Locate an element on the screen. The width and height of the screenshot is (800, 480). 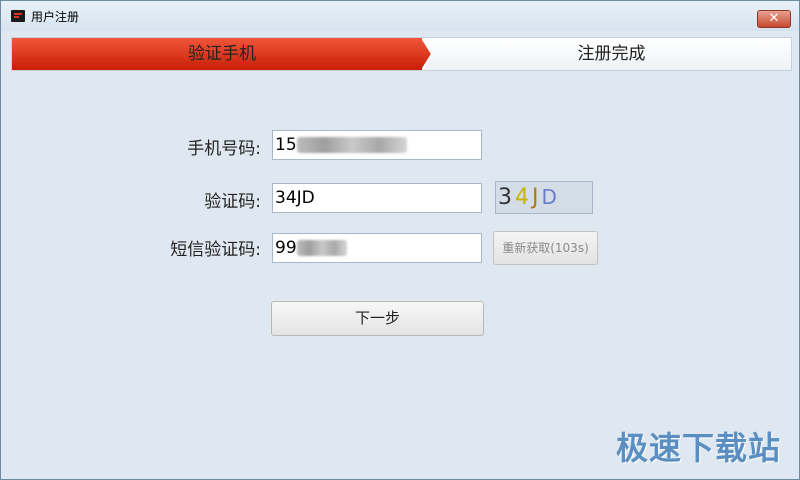
title-bar: 用户注册 ✕ is located at coordinates (400, 16).